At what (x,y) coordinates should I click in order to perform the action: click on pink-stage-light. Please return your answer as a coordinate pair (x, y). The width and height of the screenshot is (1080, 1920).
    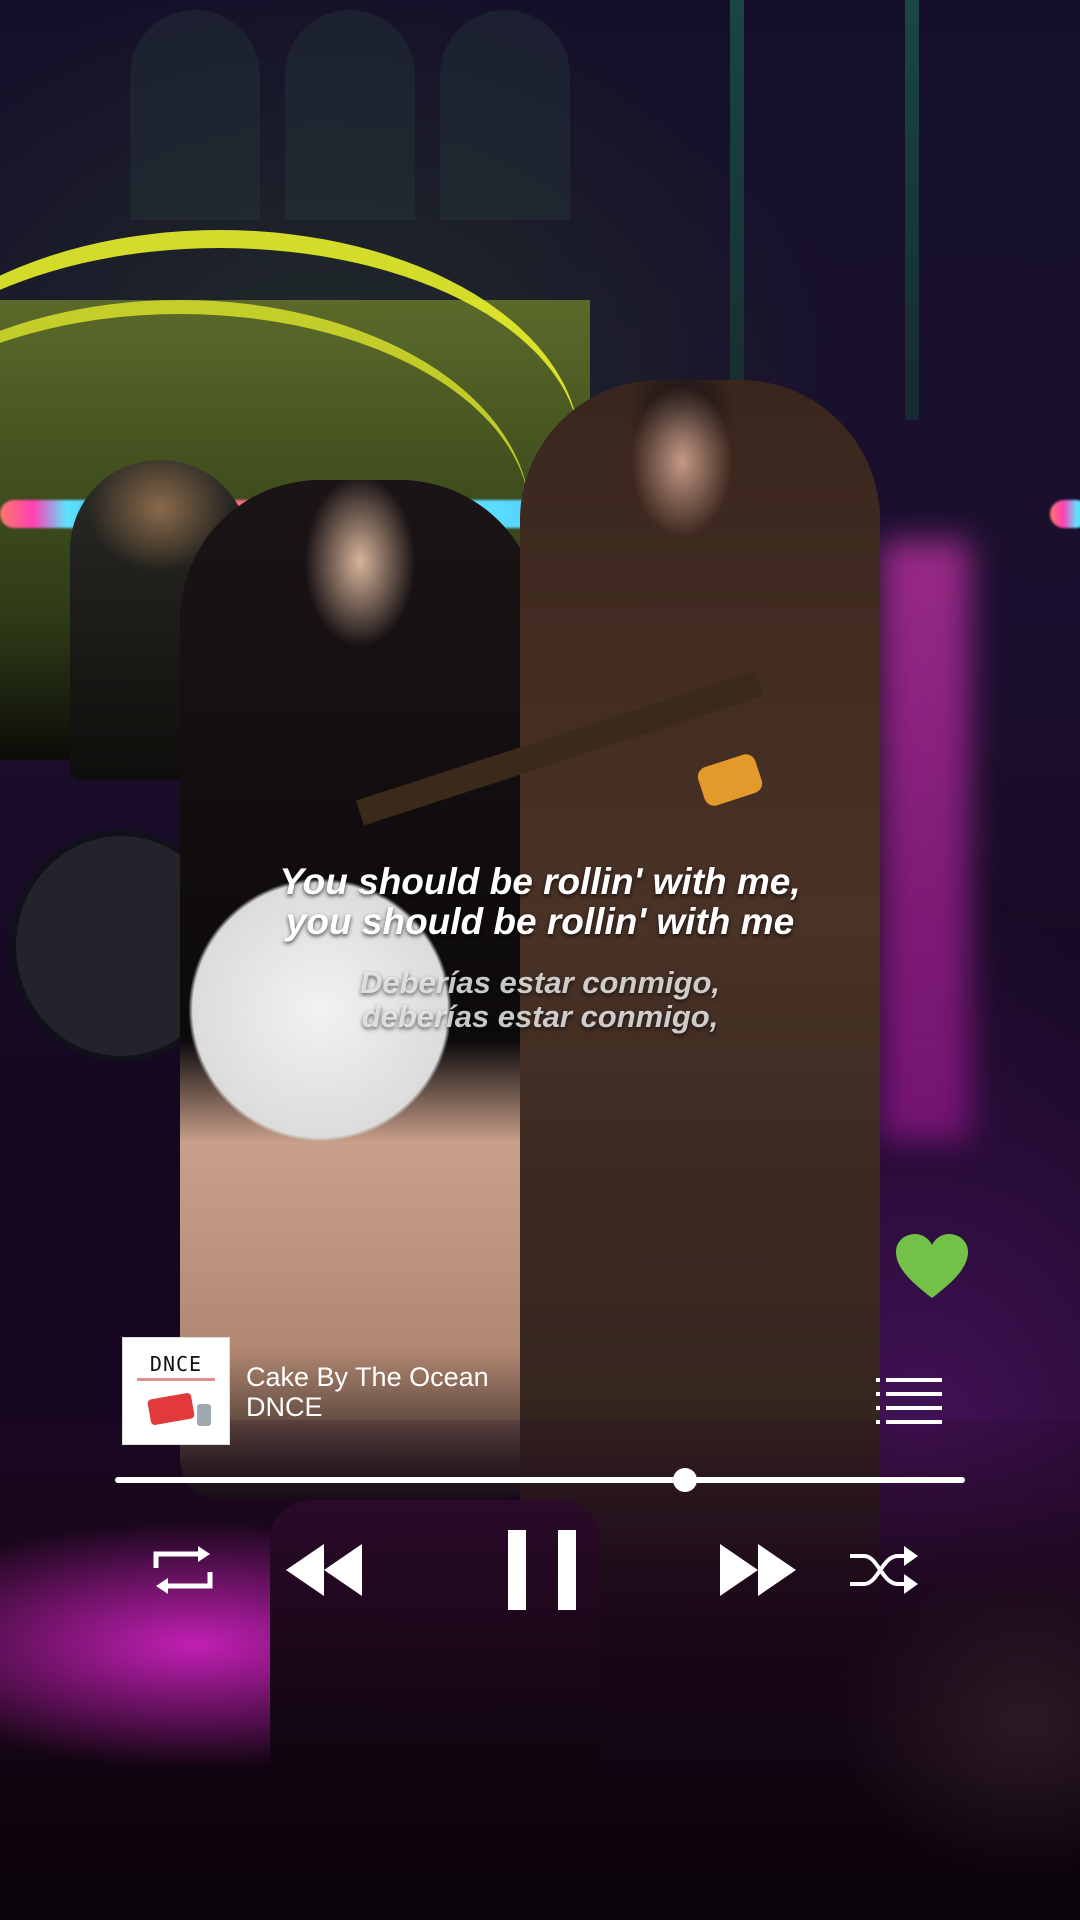
    Looking at the image, I should click on (925, 840).